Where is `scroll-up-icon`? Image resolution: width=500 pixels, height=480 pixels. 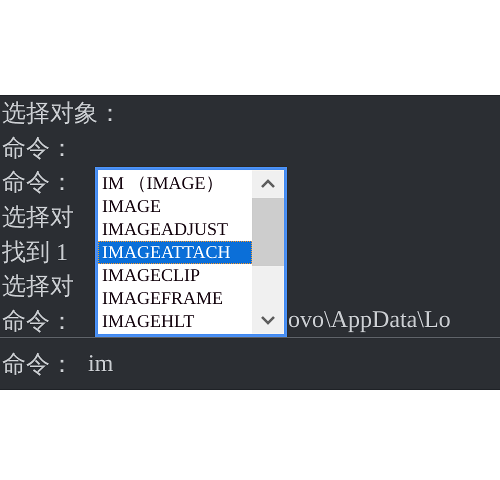
scroll-up-icon is located at coordinates (268, 184).